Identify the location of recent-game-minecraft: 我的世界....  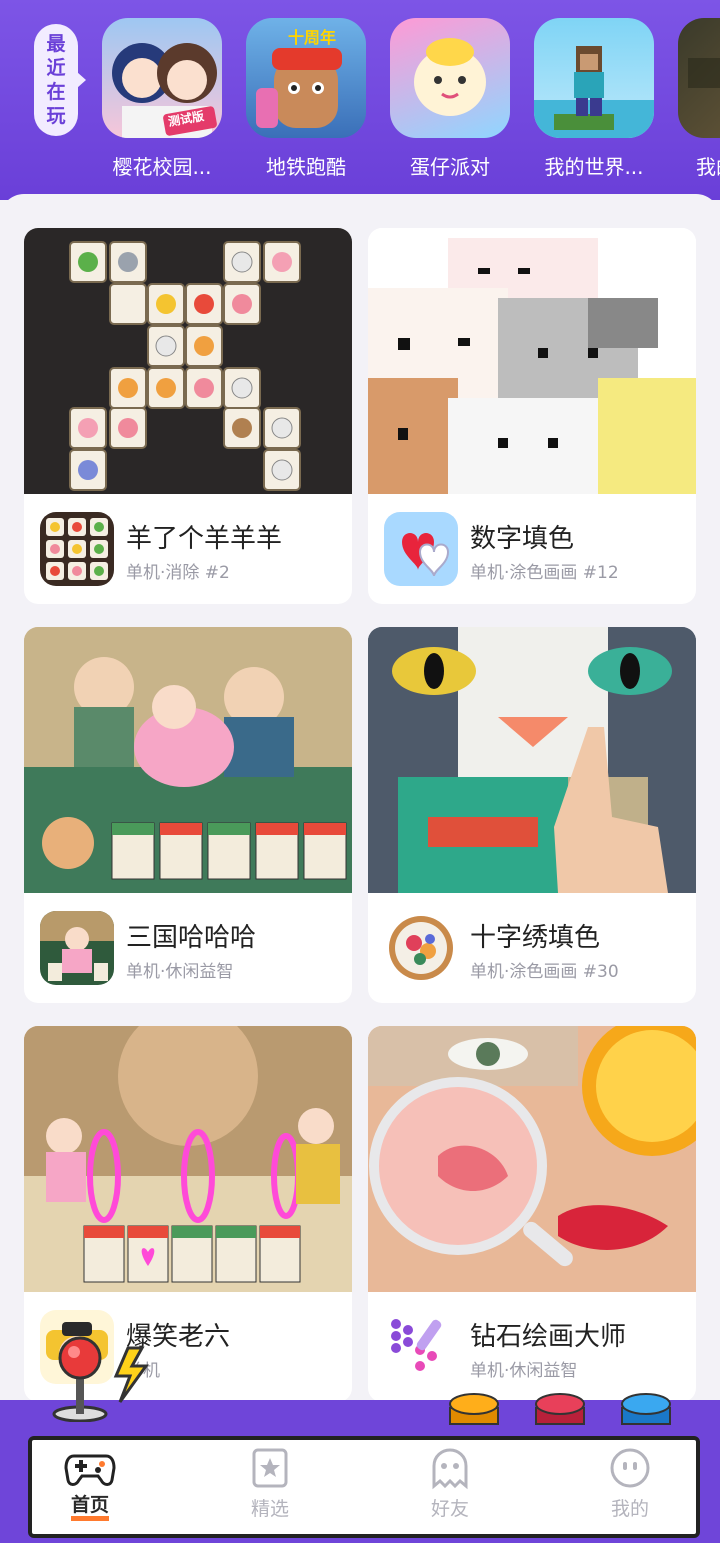
(606, 99).